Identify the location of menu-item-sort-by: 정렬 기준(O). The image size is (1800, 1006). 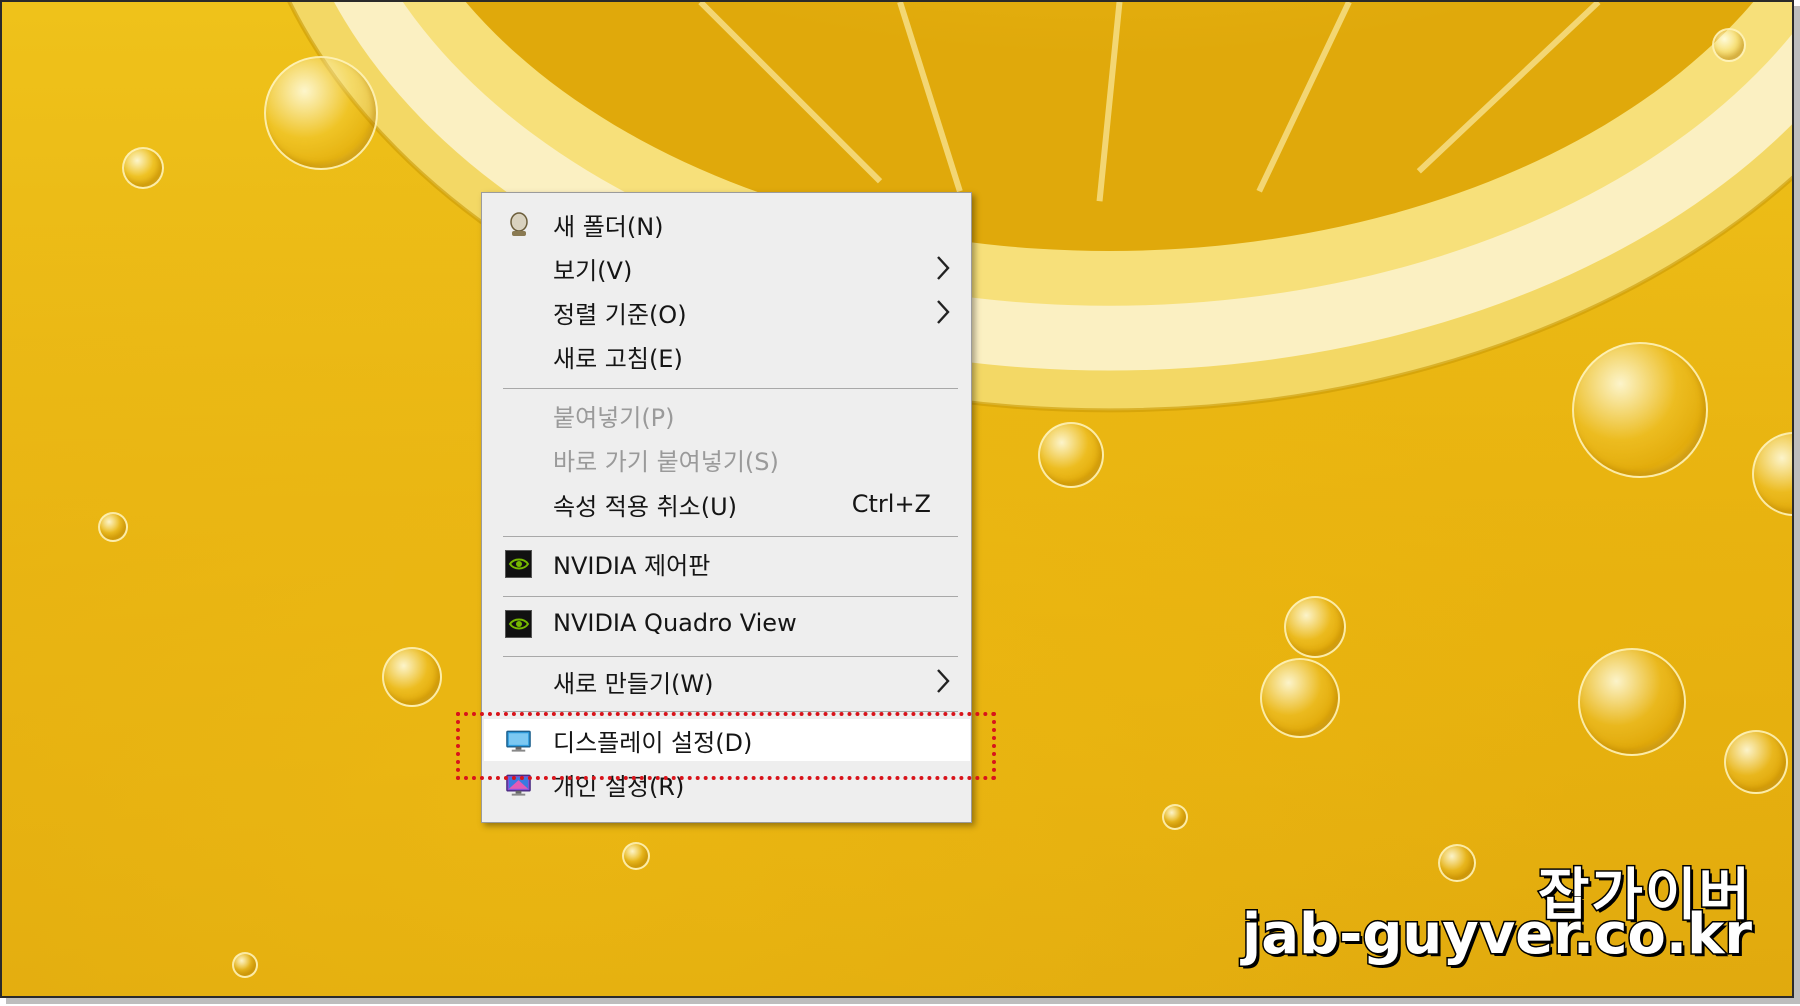
(727, 312).